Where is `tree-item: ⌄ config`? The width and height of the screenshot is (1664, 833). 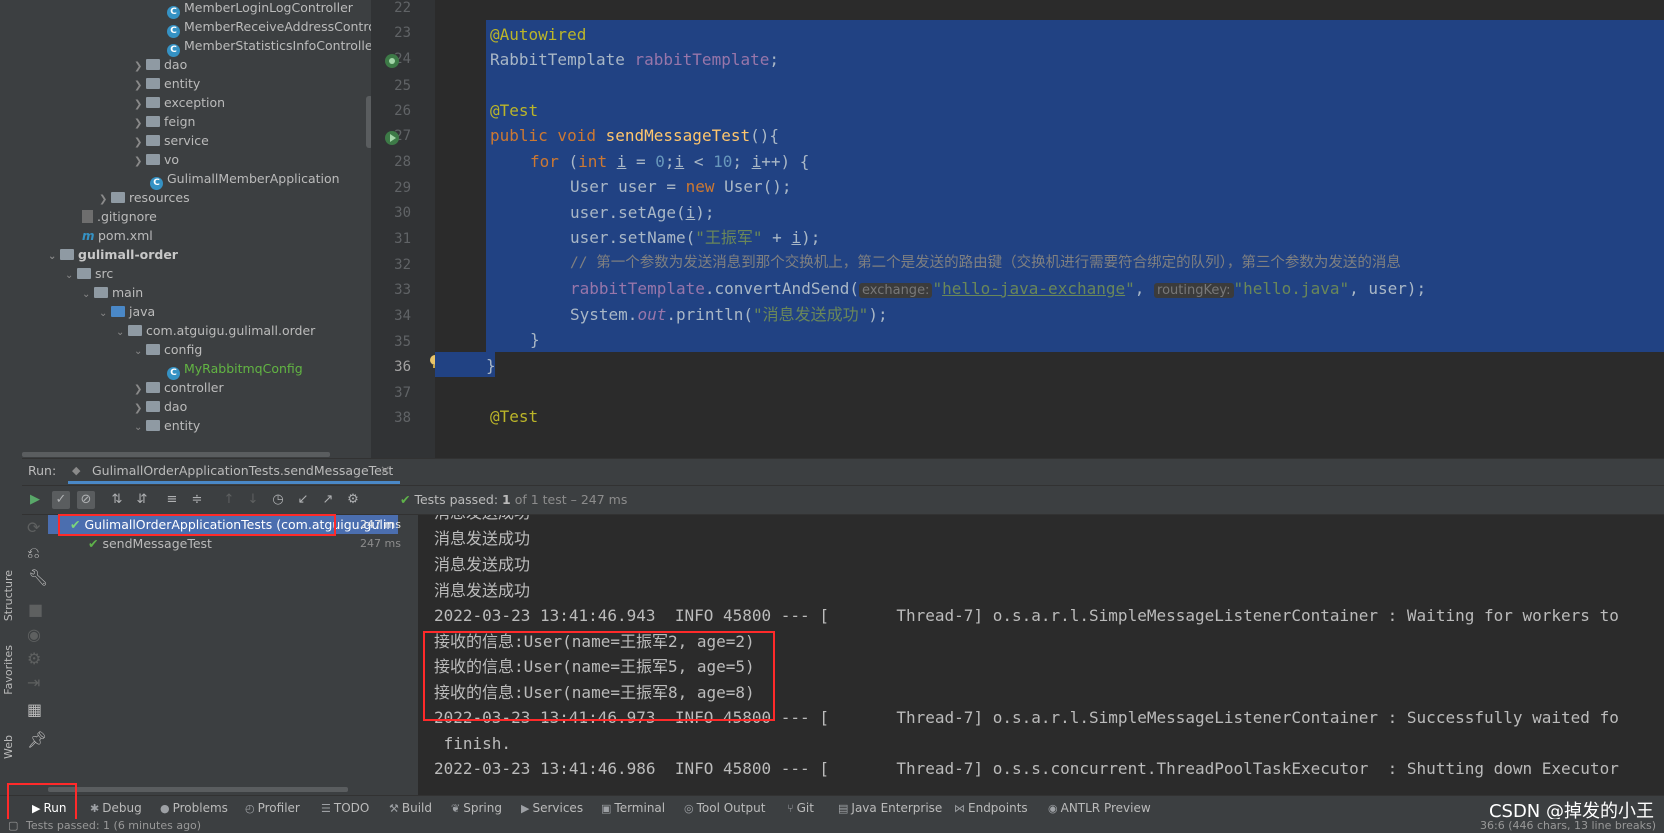
tree-item: ⌄ config is located at coordinates (168, 350).